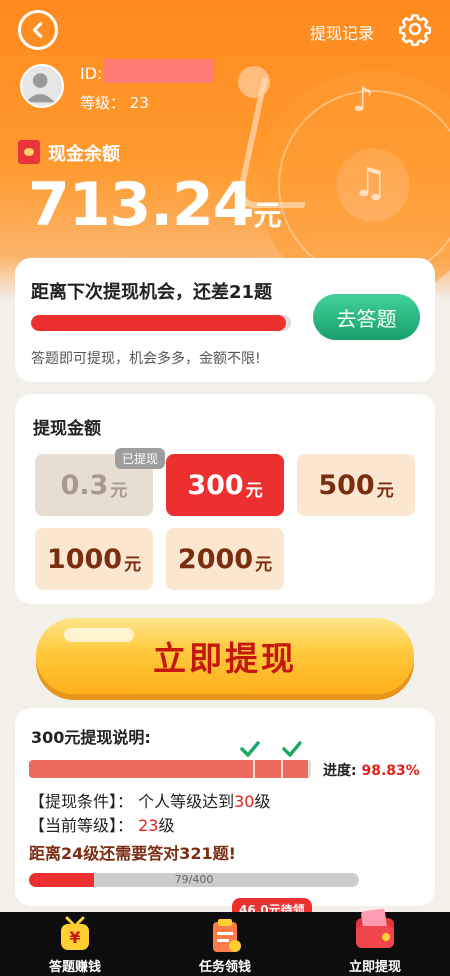  Describe the element at coordinates (81, 825) in the screenshot. I see `current-level-label: 【当前等级】：` at that location.